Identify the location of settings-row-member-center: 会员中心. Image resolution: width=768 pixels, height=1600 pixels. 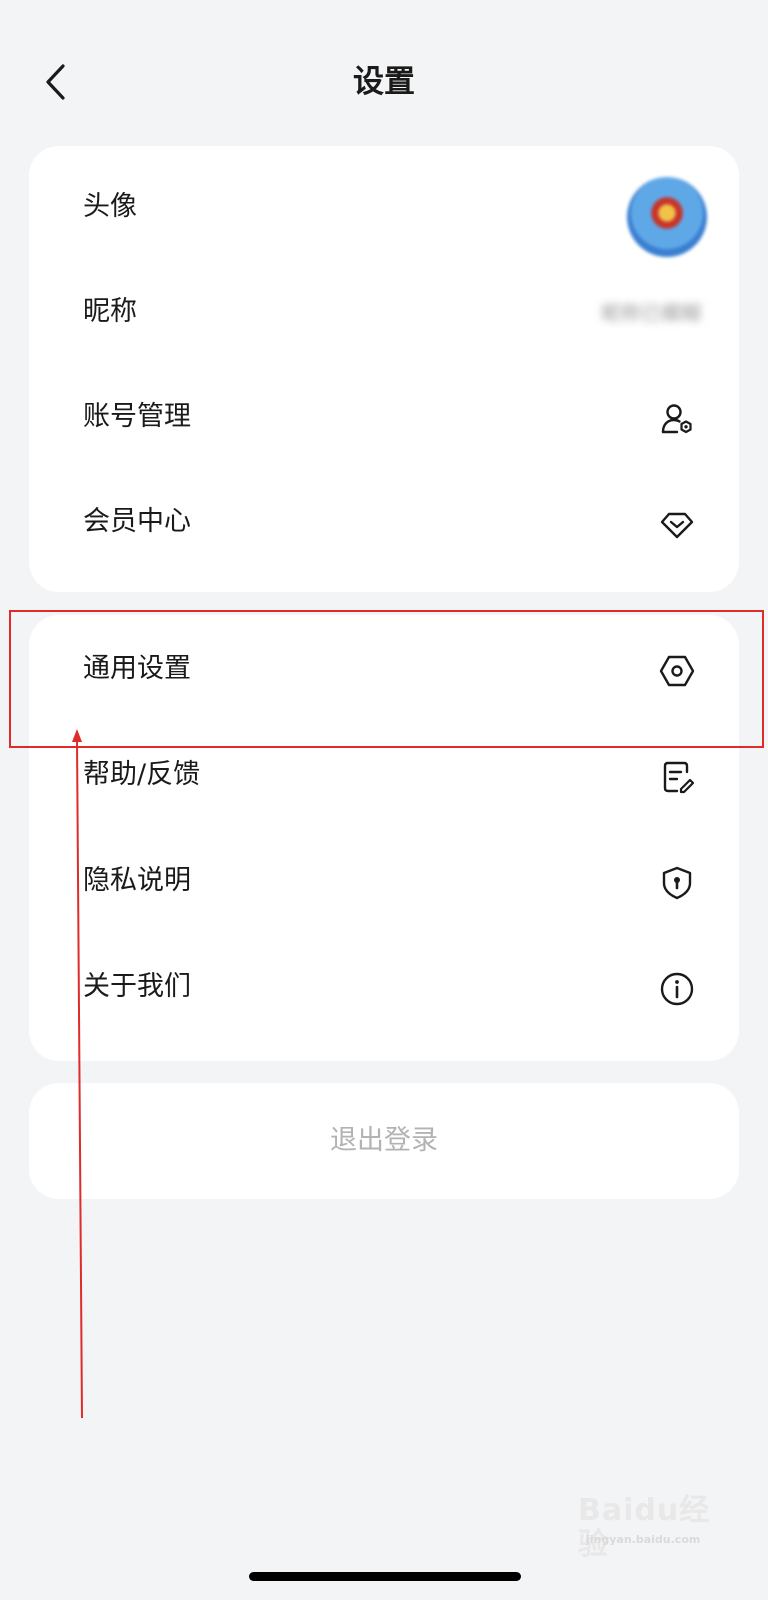
(384, 522).